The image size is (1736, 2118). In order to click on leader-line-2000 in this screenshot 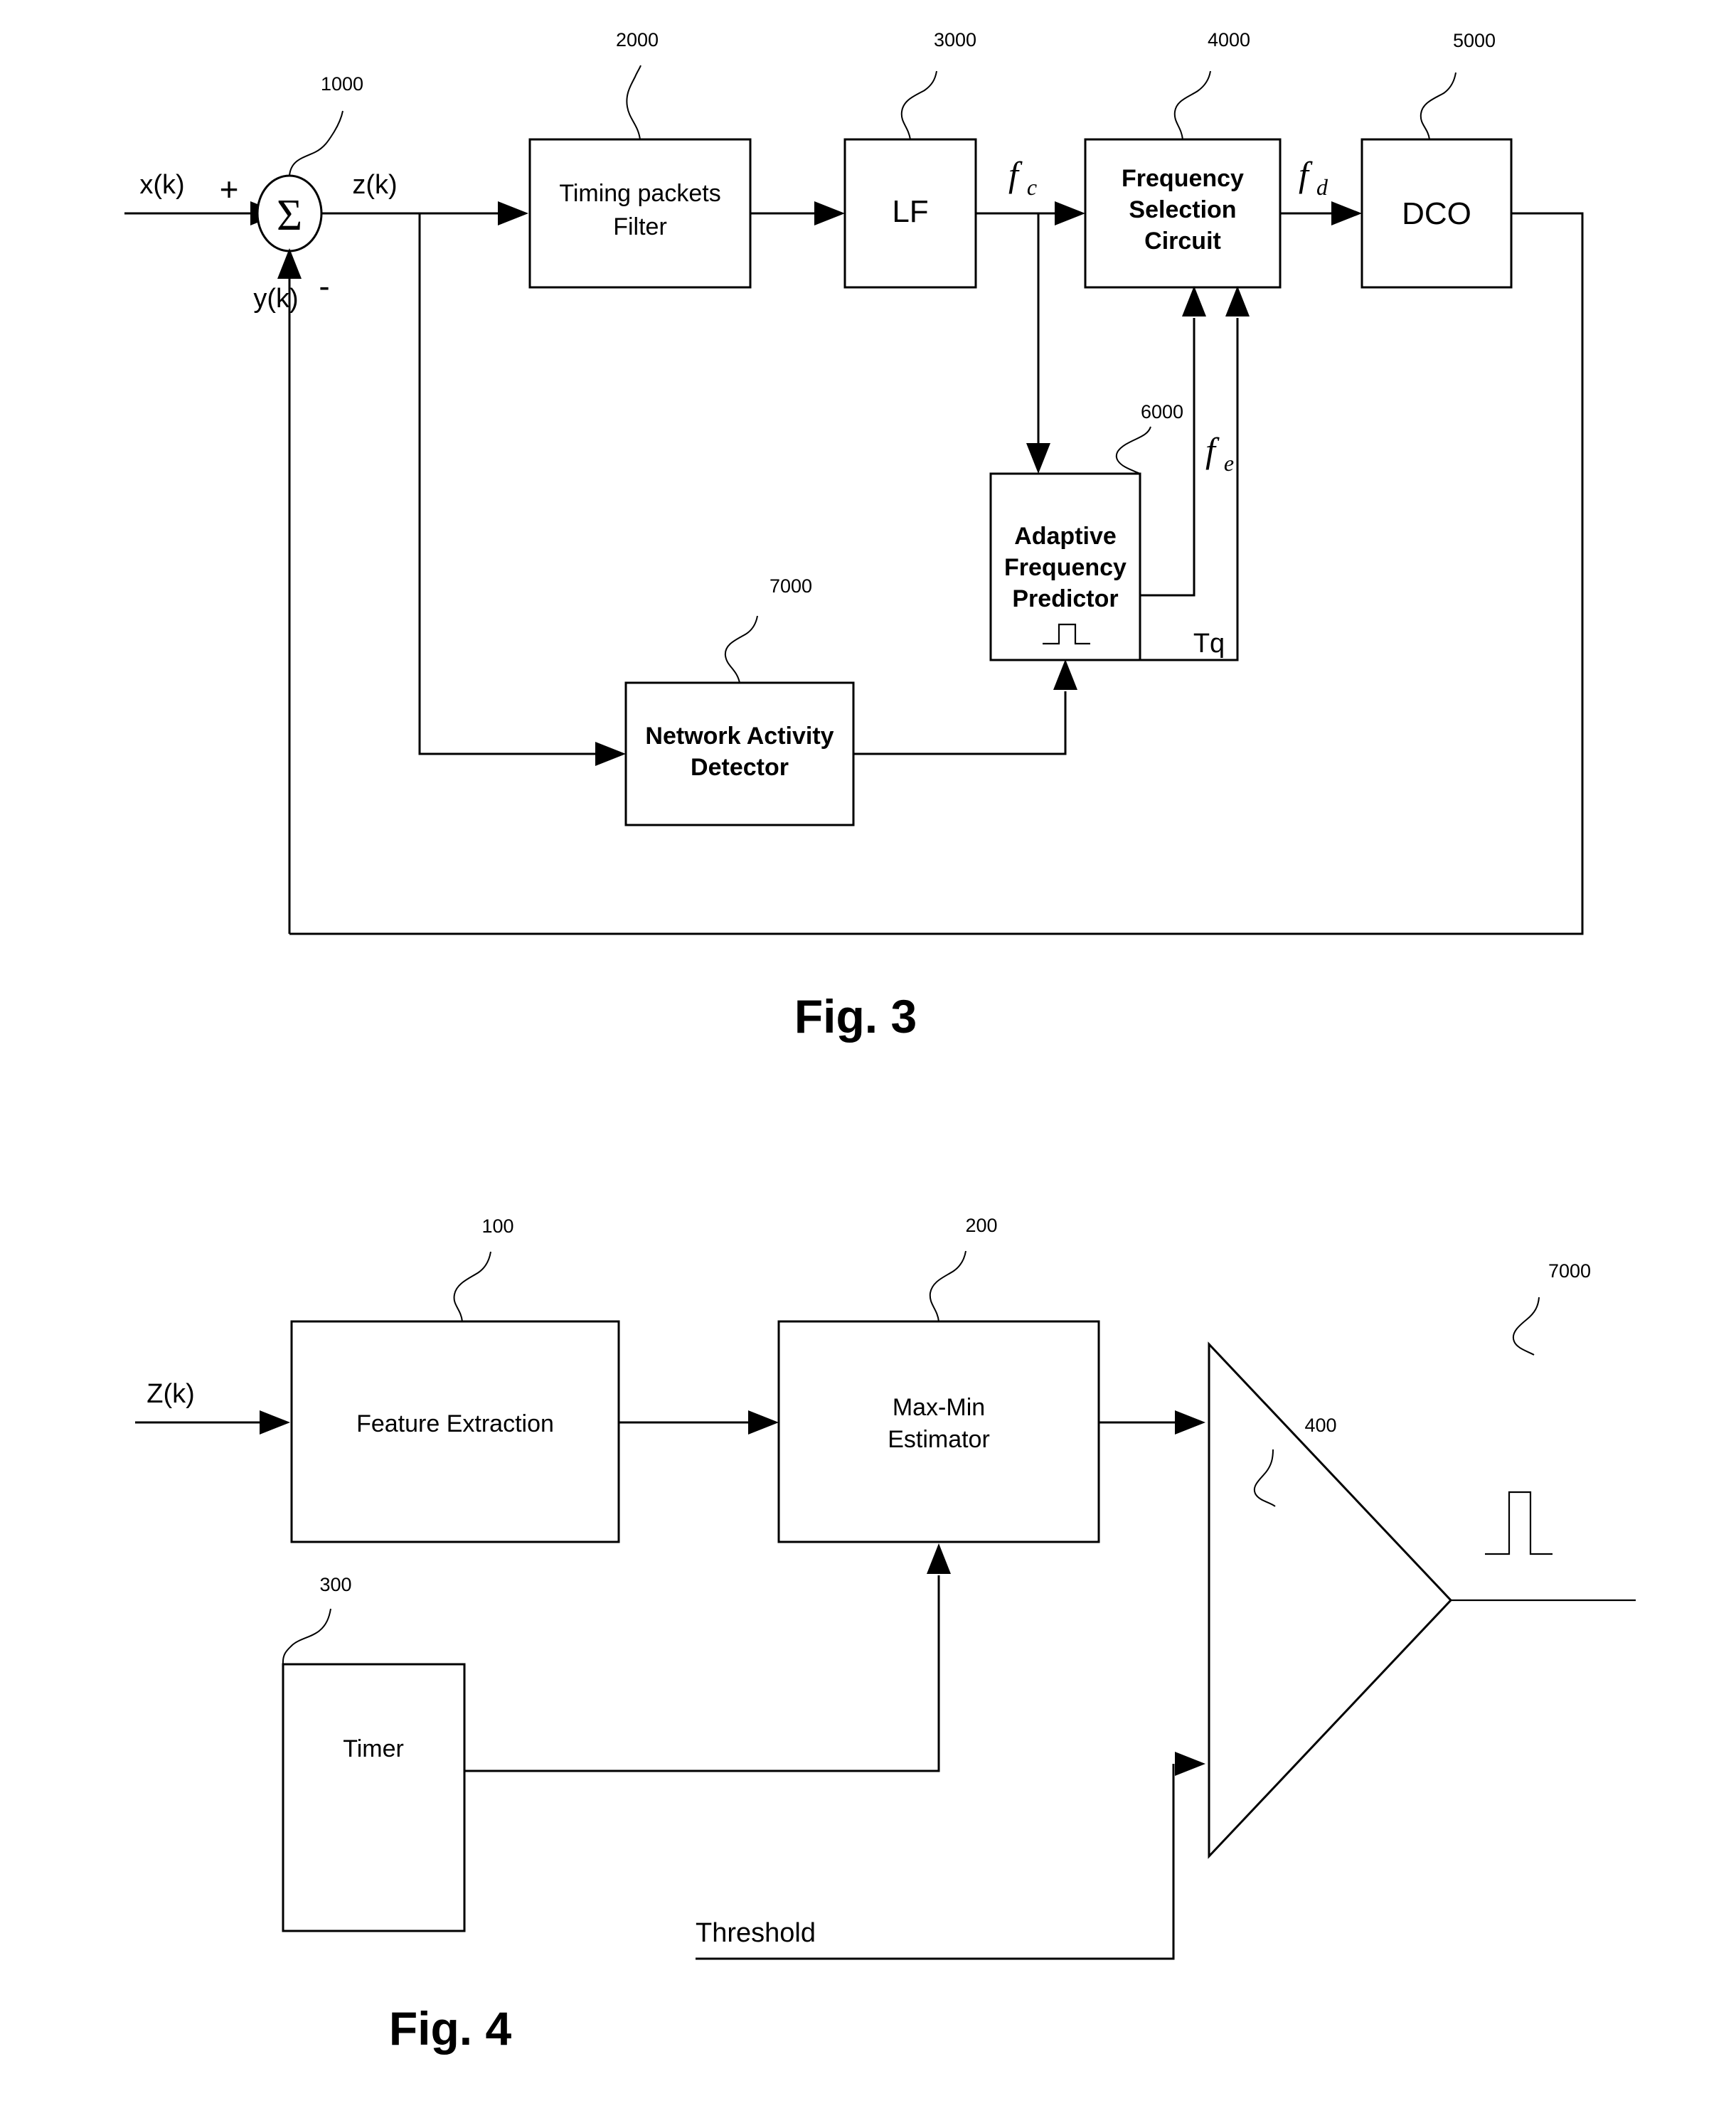, I will do `click(633, 102)`.